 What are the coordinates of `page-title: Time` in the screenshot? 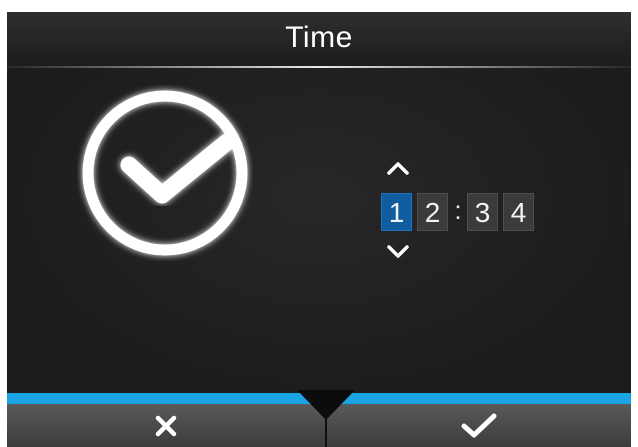 It's located at (319, 37).